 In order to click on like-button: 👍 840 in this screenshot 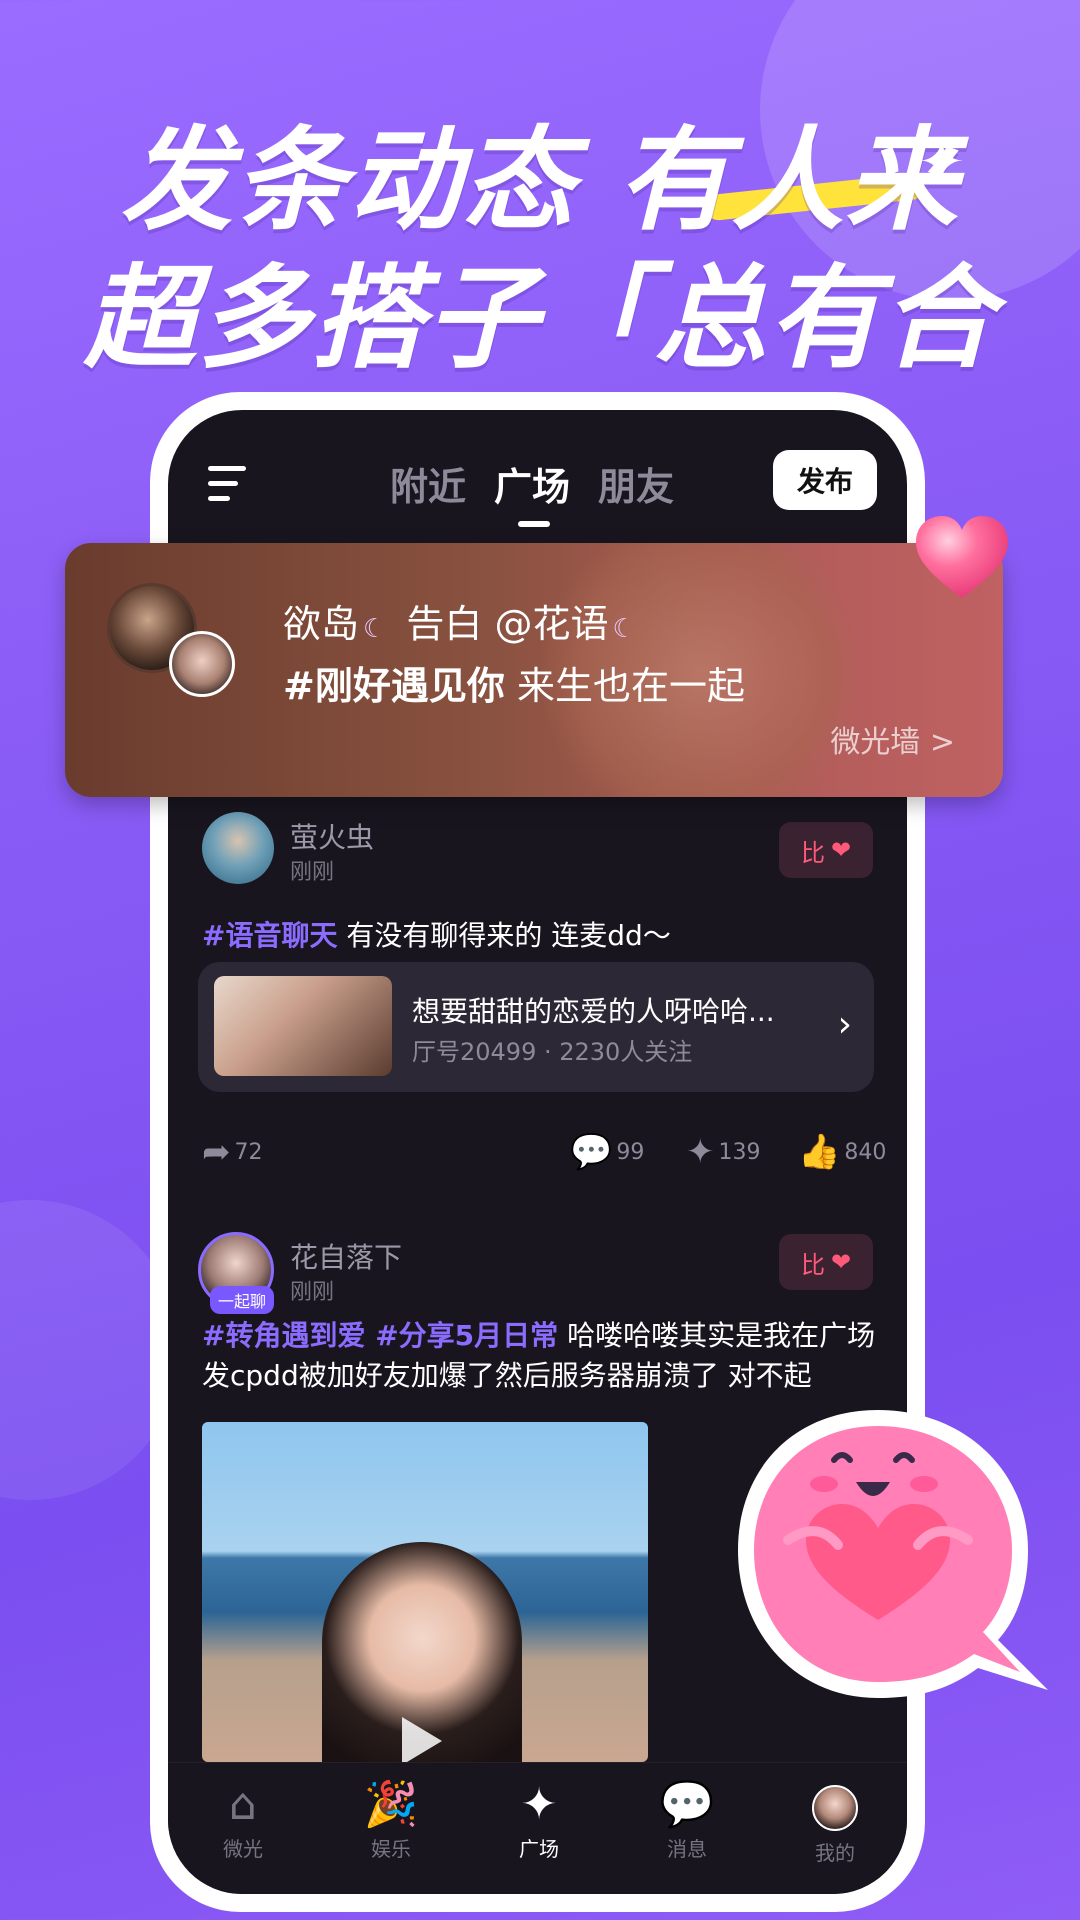, I will do `click(842, 1152)`.